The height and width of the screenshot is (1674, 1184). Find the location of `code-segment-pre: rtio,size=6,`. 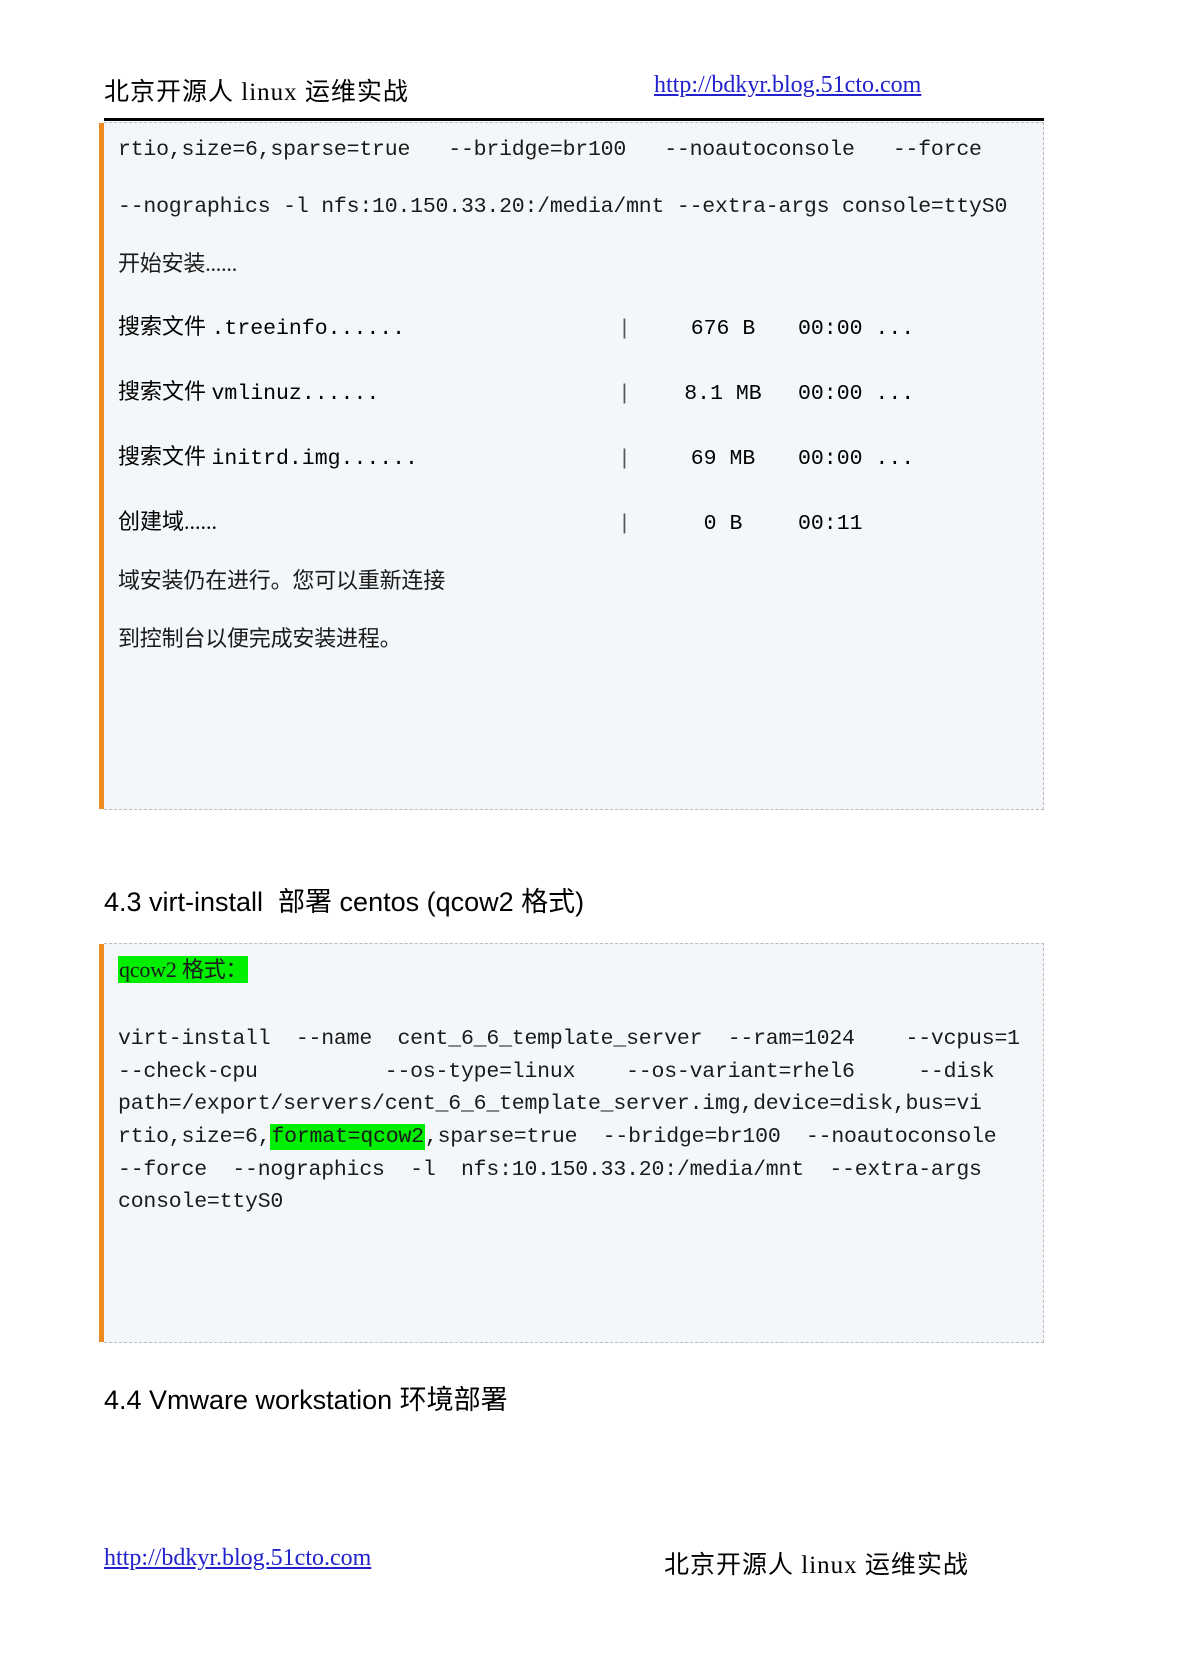

code-segment-pre: rtio,size=6, is located at coordinates (194, 1137).